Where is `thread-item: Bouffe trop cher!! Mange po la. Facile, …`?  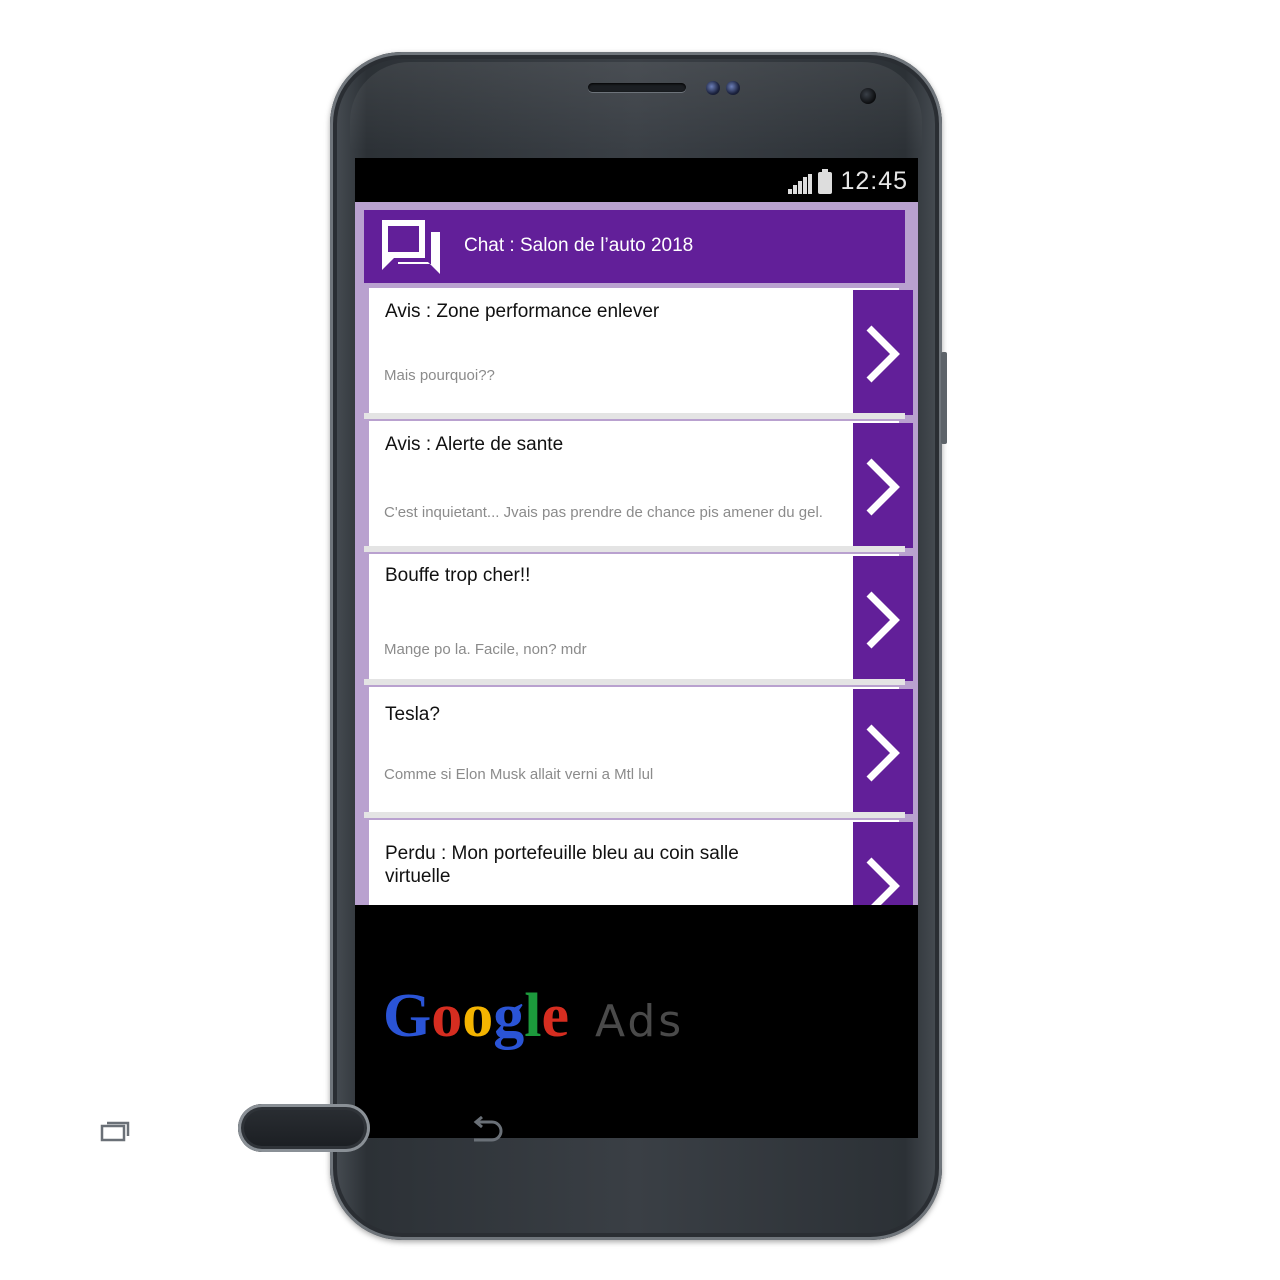 thread-item: Bouffe trop cher!! Mange po la. Facile, … is located at coordinates (641, 617).